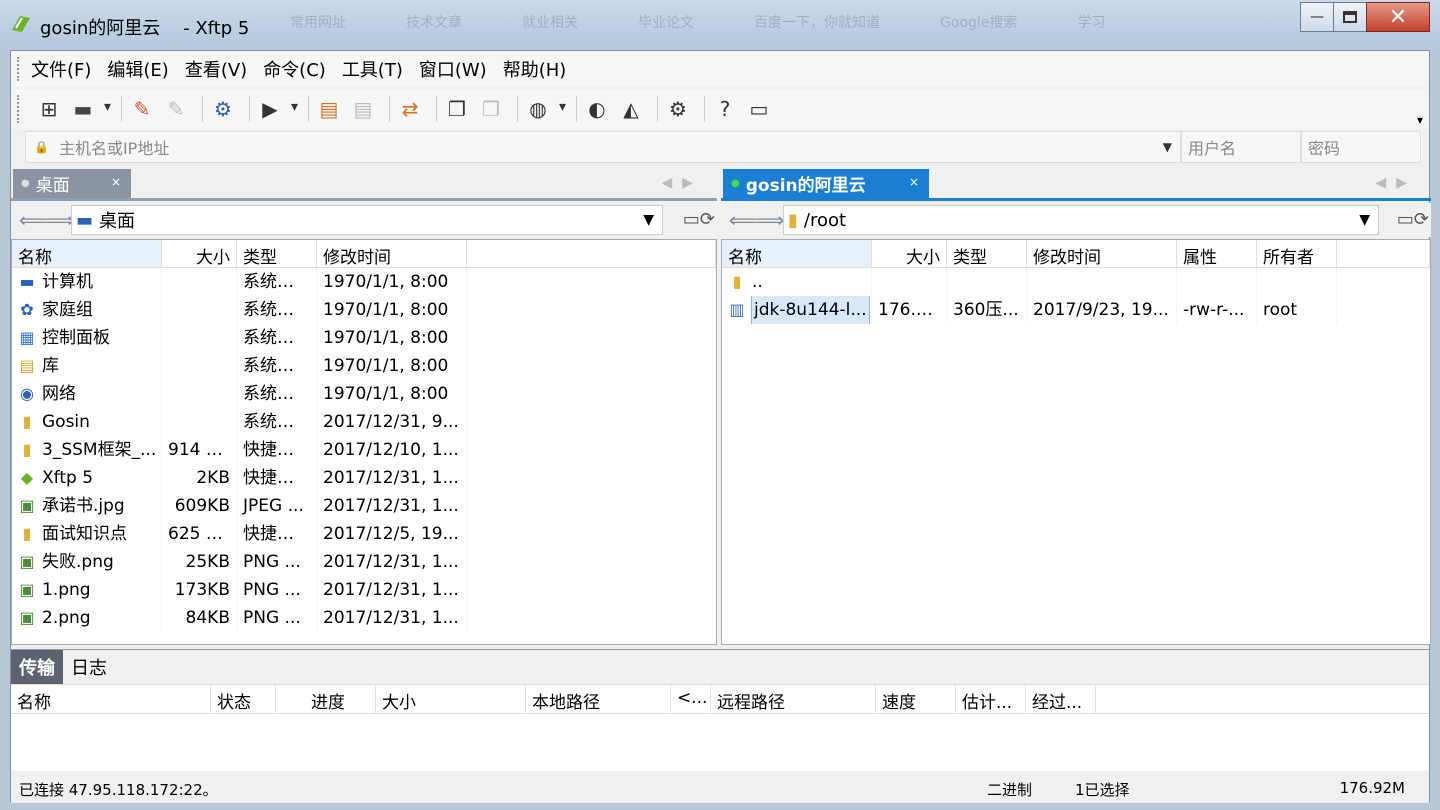 This screenshot has width=1440, height=810. What do you see at coordinates (364, 394) in the screenshot?
I see `table-row: ◉ 网络 系统文... 1970/1/1, 8:00` at bounding box center [364, 394].